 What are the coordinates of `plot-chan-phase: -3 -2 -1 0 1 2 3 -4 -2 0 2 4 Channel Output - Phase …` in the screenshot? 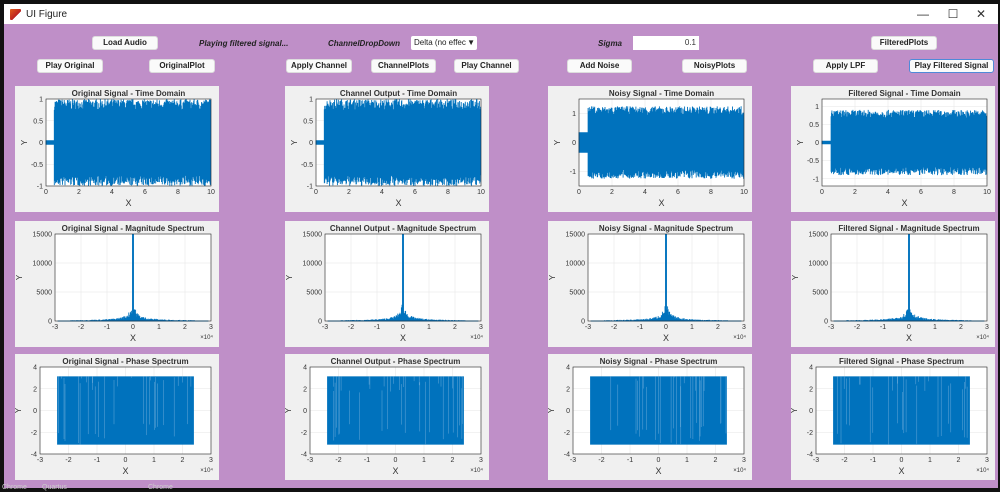 It's located at (387, 417).